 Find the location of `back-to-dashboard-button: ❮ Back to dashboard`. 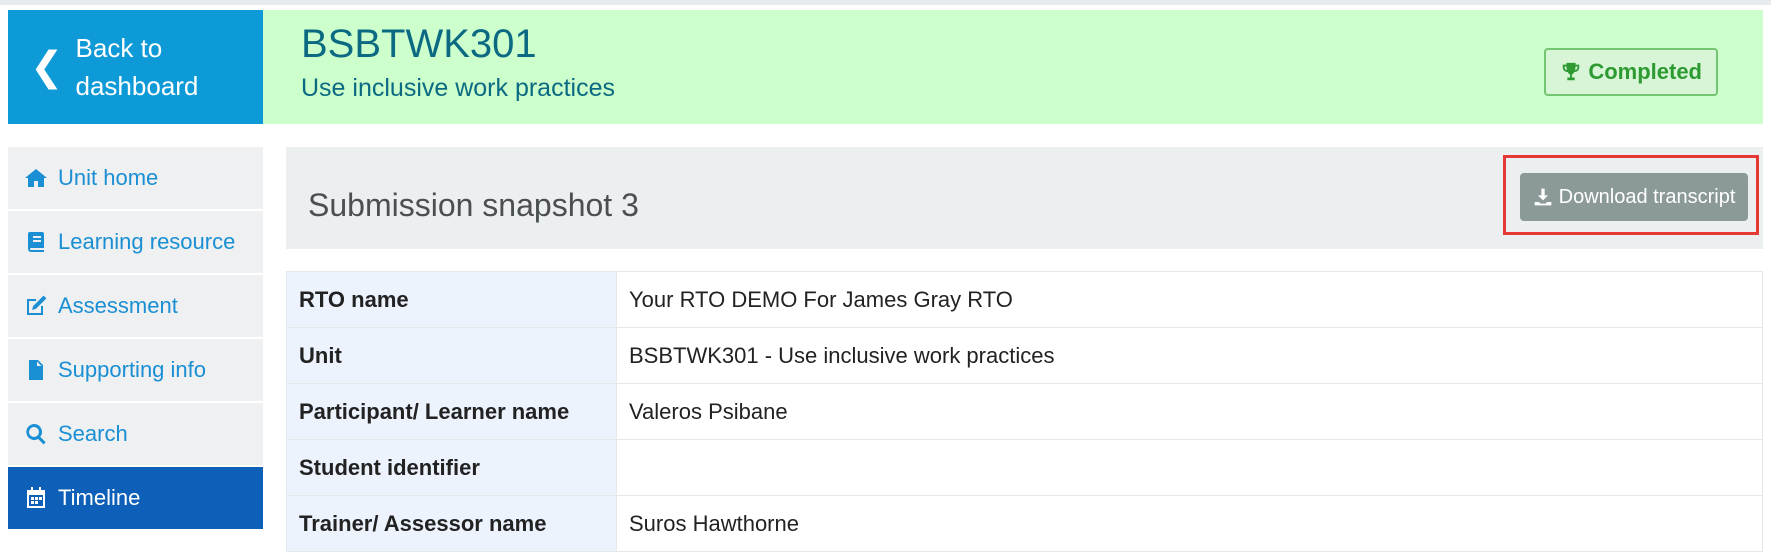

back-to-dashboard-button: ❮ Back to dashboard is located at coordinates (135, 67).